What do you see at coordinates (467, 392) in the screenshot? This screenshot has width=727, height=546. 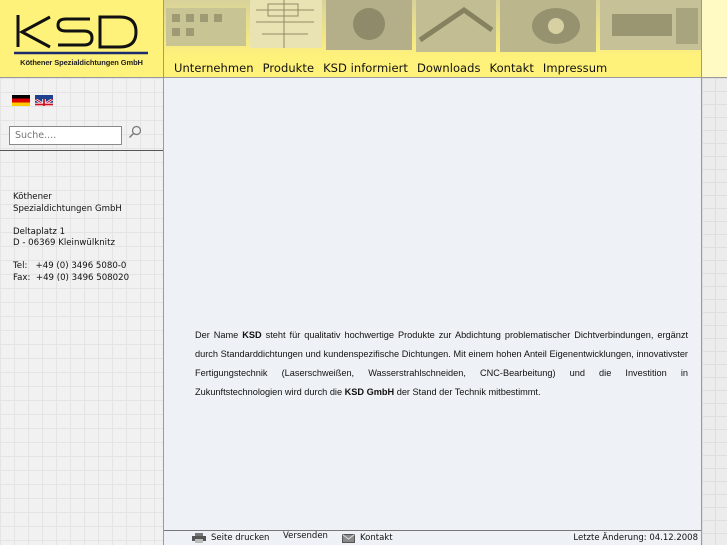 I see `intro-text-3: der Stand der Technik mitbestimmt.` at bounding box center [467, 392].